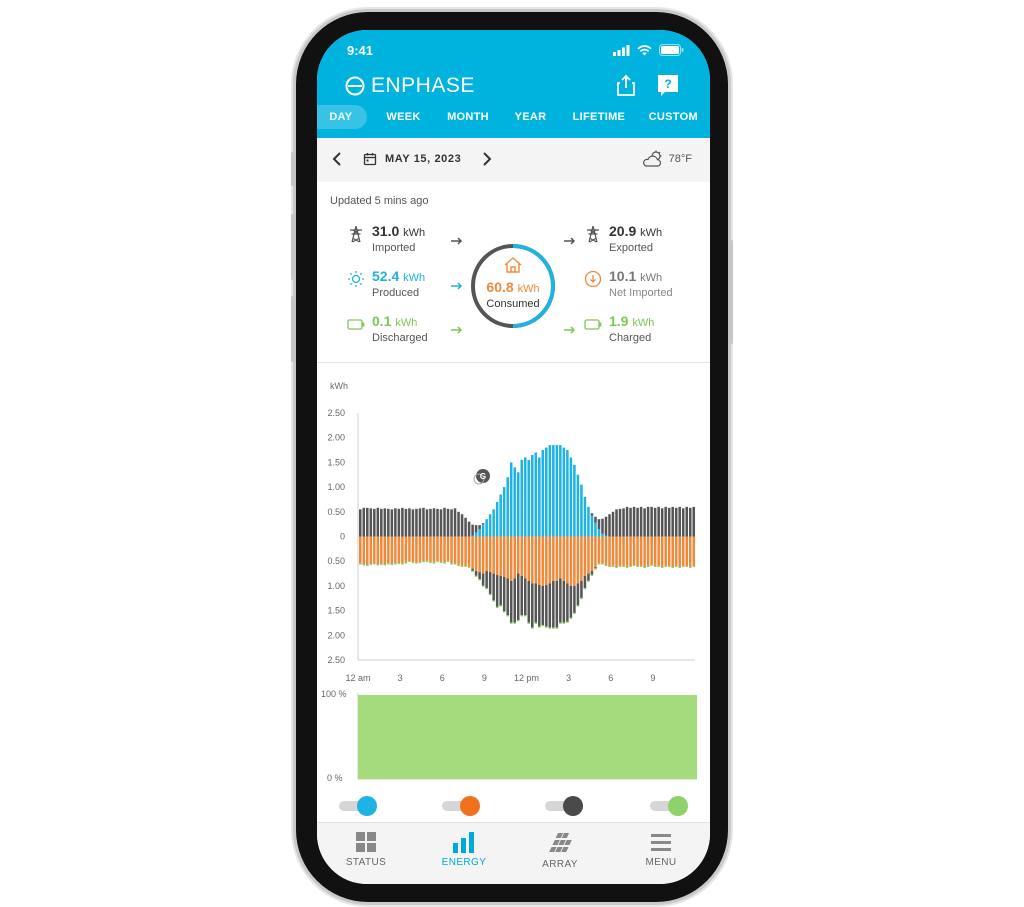  I want to click on date-bar: MAY 15, 2023 78°F, so click(513, 160).